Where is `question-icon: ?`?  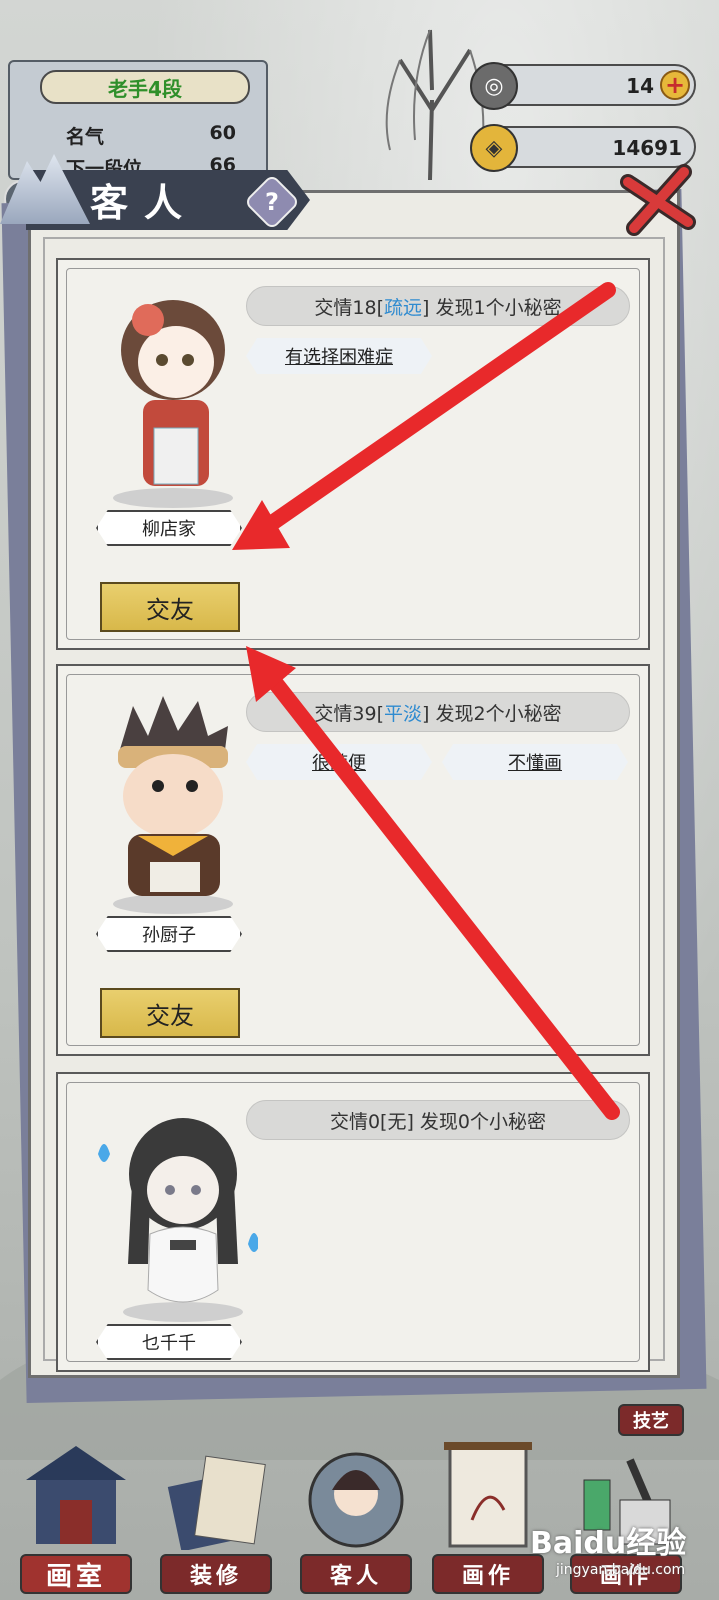 question-icon: ? is located at coordinates (272, 202).